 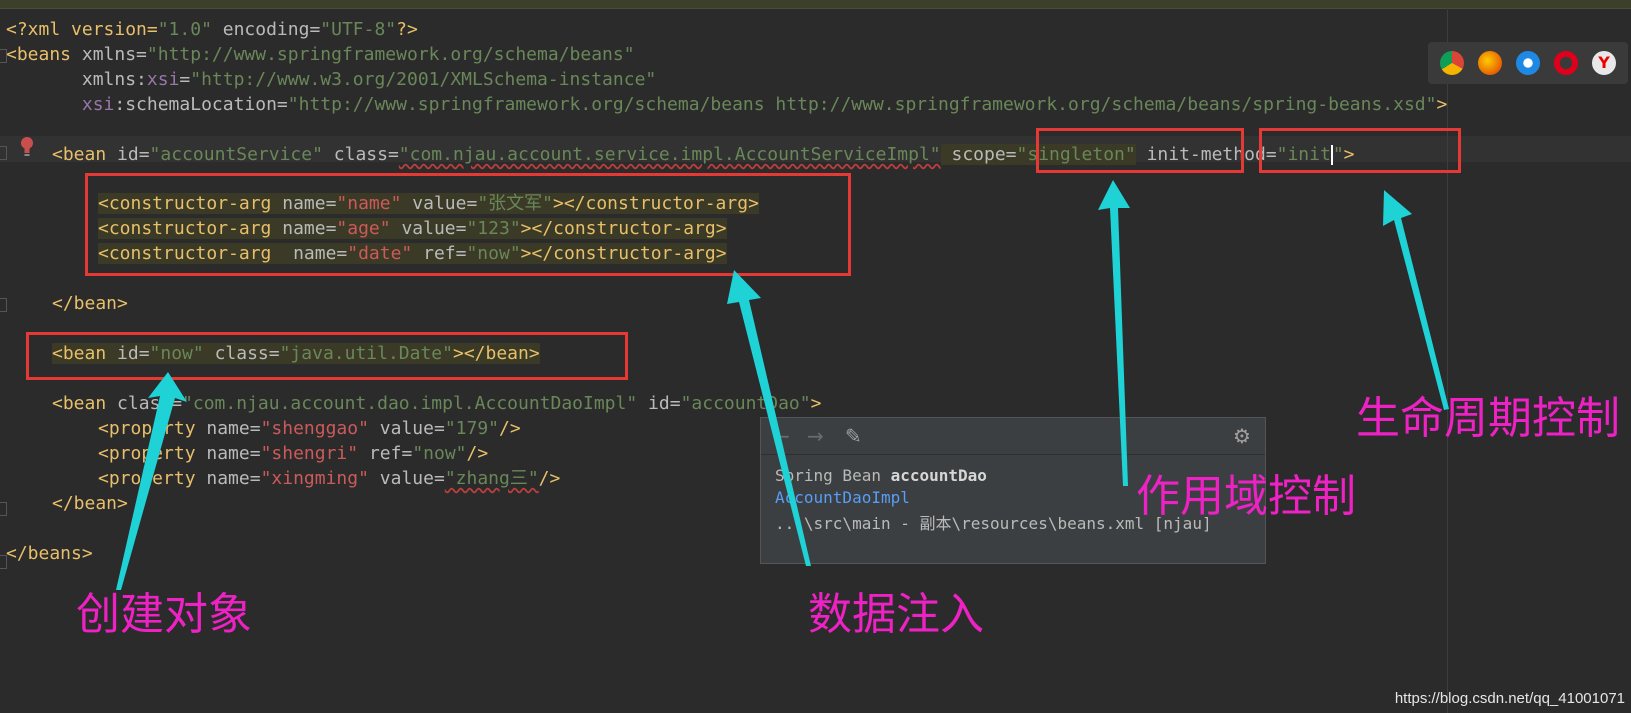 I want to click on arrow-lifecycle, so click(x=1416, y=300).